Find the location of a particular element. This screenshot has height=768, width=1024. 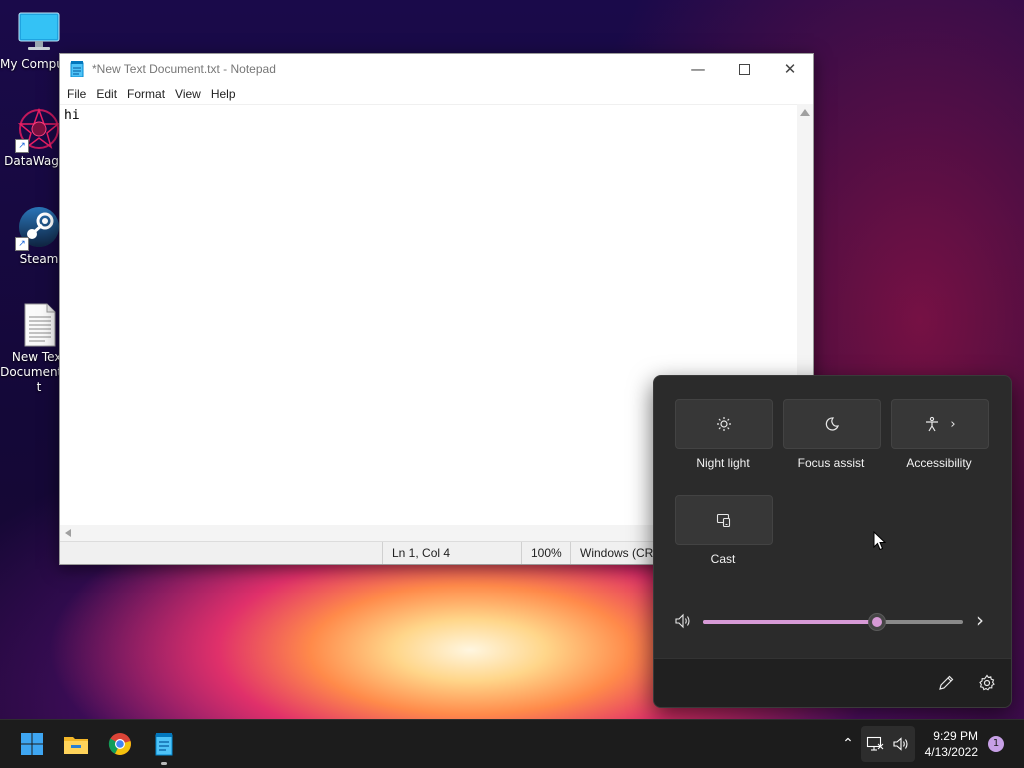

quick-settings-tray-button is located at coordinates (888, 744).